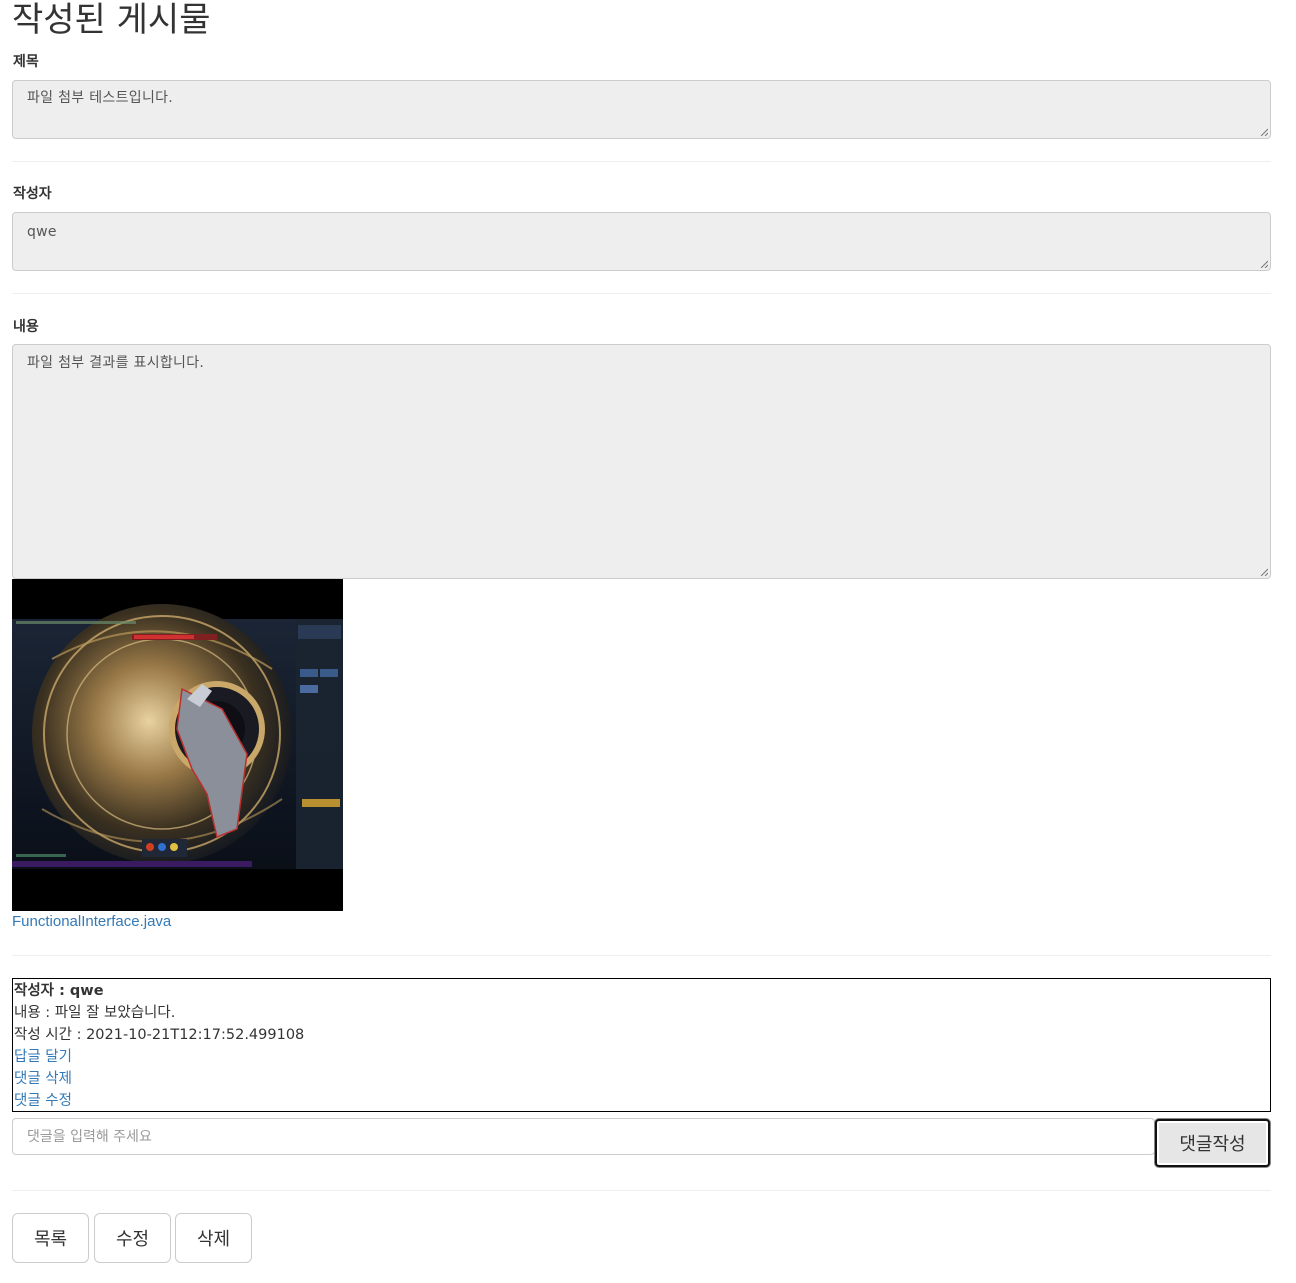 This screenshot has width=1296, height=1283. Describe the element at coordinates (100, 98) in the screenshot. I see `title-value: 파일 첨부 테스트입니다.` at that location.